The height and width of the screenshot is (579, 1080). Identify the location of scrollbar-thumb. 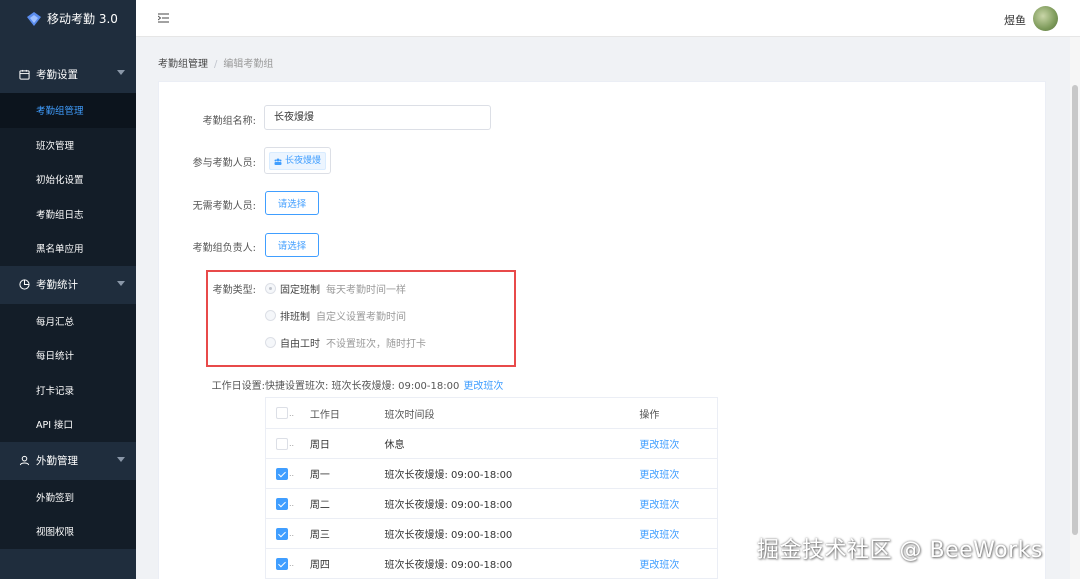
(1075, 310).